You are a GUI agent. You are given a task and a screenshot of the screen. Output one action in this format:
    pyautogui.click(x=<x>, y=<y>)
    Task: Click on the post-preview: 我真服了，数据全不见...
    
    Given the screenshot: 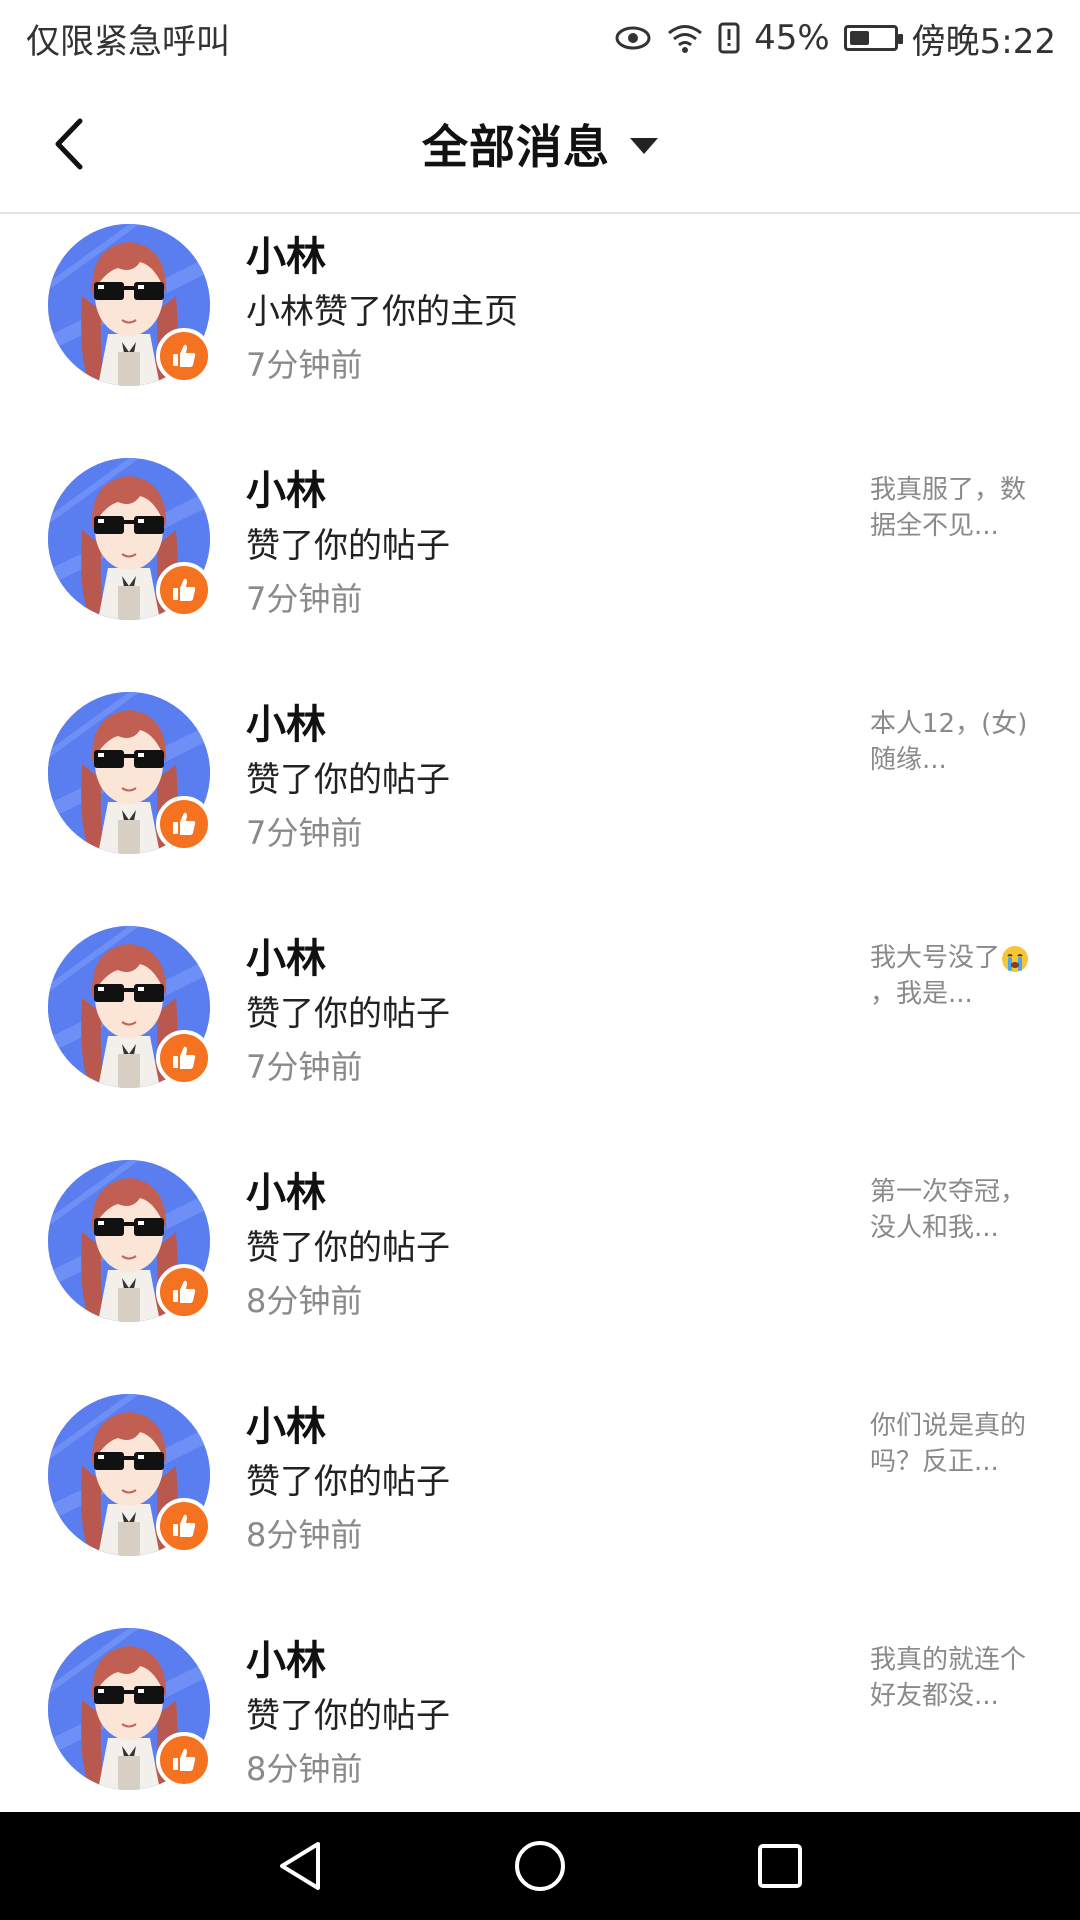 What is the action you would take?
    pyautogui.click(x=950, y=508)
    